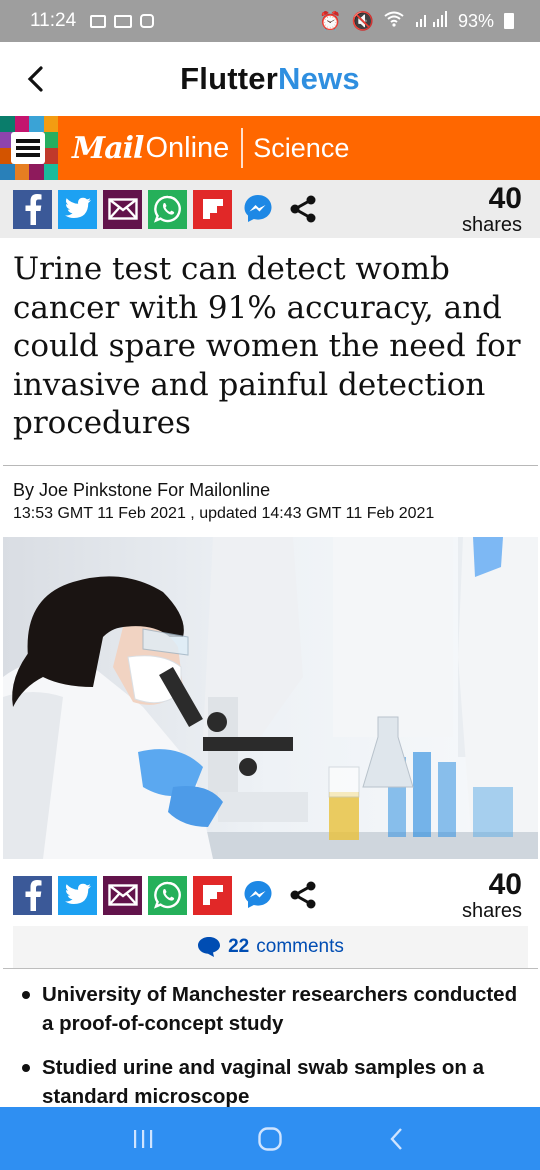 This screenshot has width=540, height=1170. What do you see at coordinates (141, 490) in the screenshot?
I see `article-byline: By Joe Pinkstone For Mailonline` at bounding box center [141, 490].